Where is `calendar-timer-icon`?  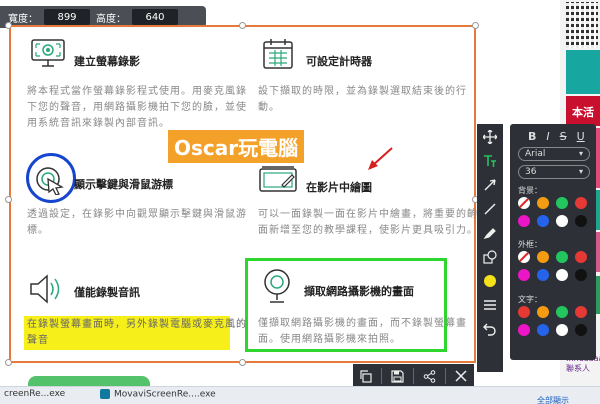 calendar-timer-icon is located at coordinates (278, 56).